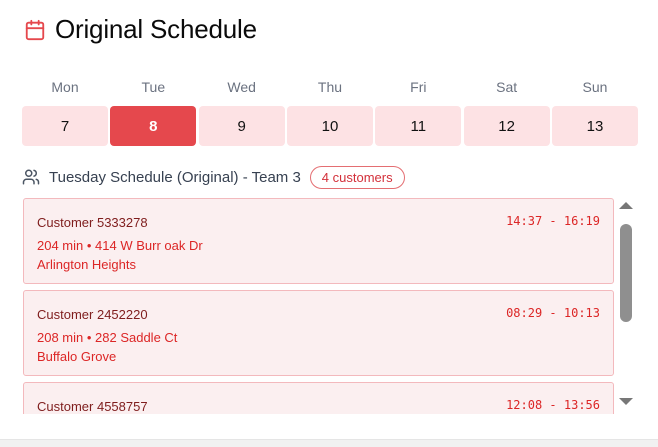  I want to click on day-name: Mon, so click(65, 87).